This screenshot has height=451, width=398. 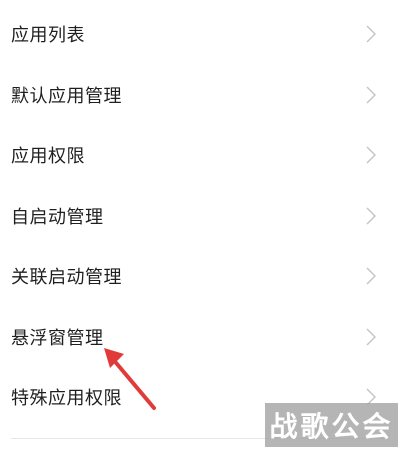 I want to click on menu-item-associated-launch-management: 关联启动管理, so click(x=199, y=276).